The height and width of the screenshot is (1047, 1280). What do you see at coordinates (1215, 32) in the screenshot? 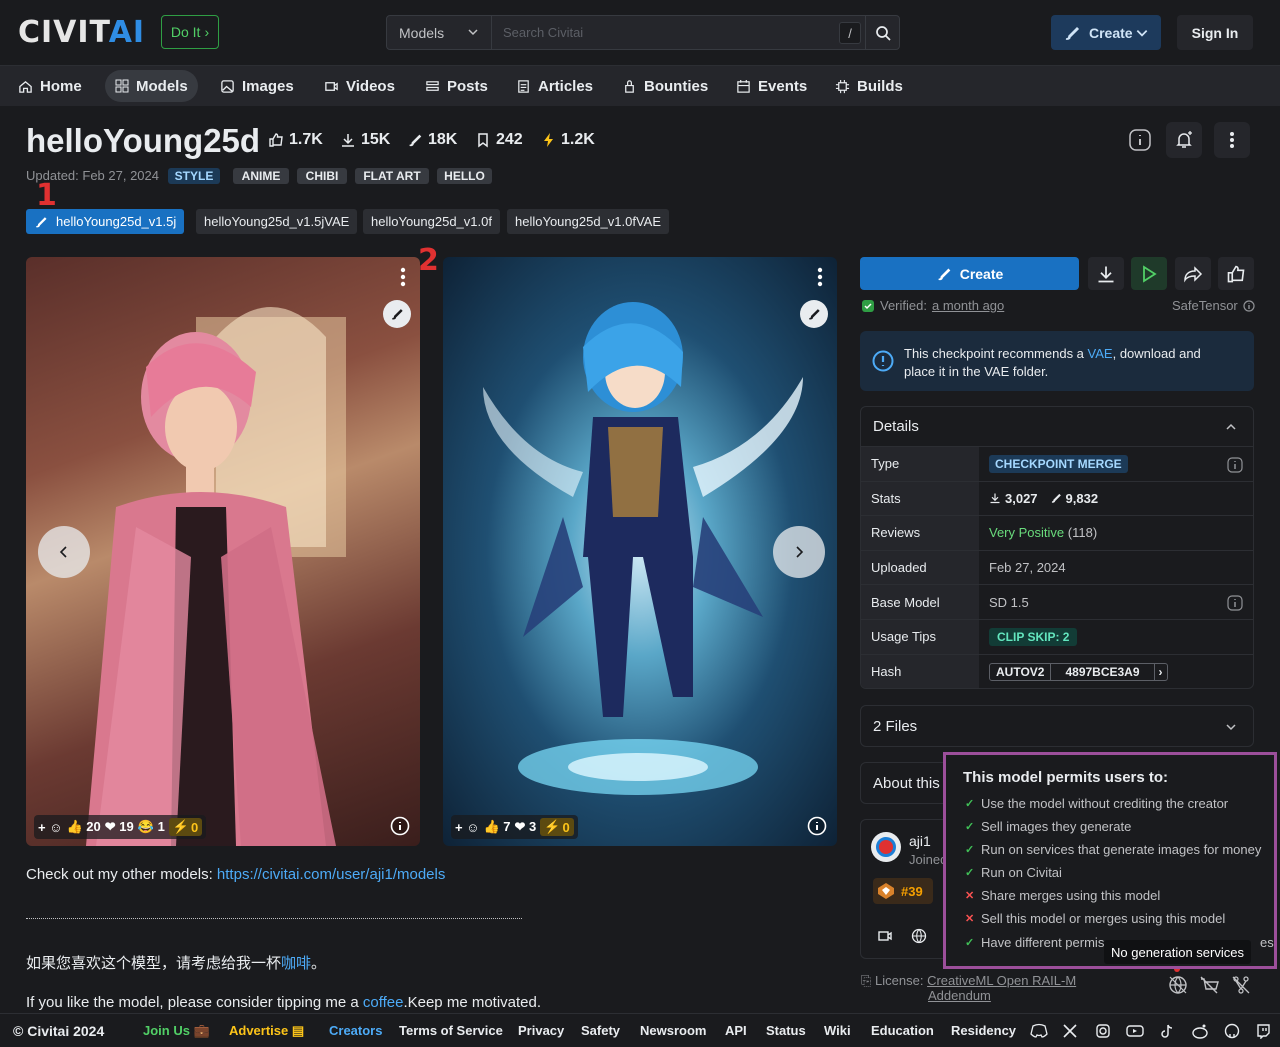
I see `sign-in-button: Sign In` at bounding box center [1215, 32].